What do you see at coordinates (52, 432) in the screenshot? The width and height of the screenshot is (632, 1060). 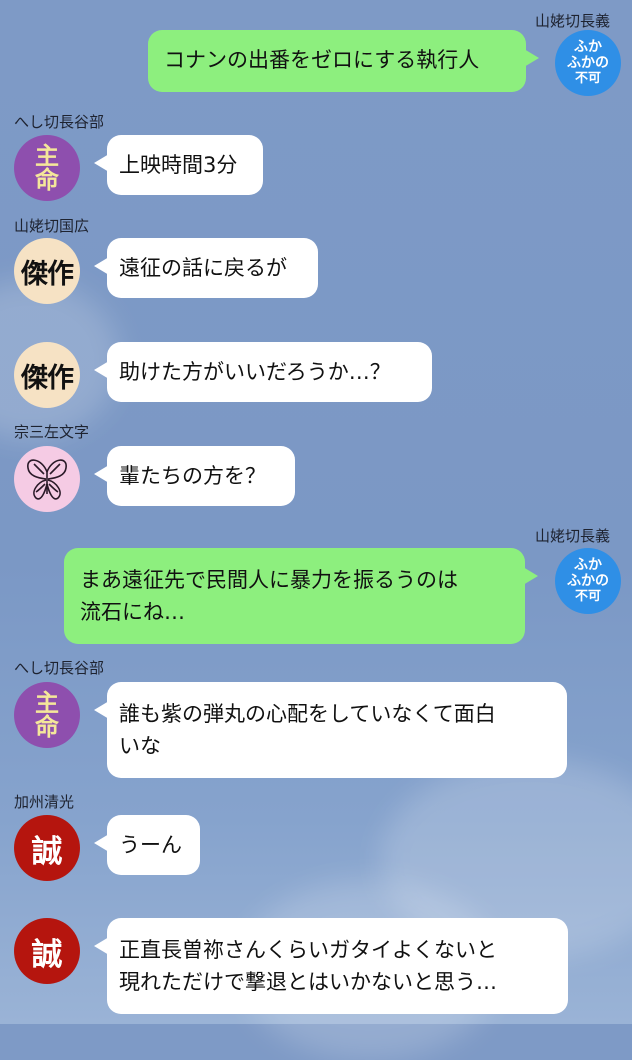 I see `sender-name: 宗三左文字` at bounding box center [52, 432].